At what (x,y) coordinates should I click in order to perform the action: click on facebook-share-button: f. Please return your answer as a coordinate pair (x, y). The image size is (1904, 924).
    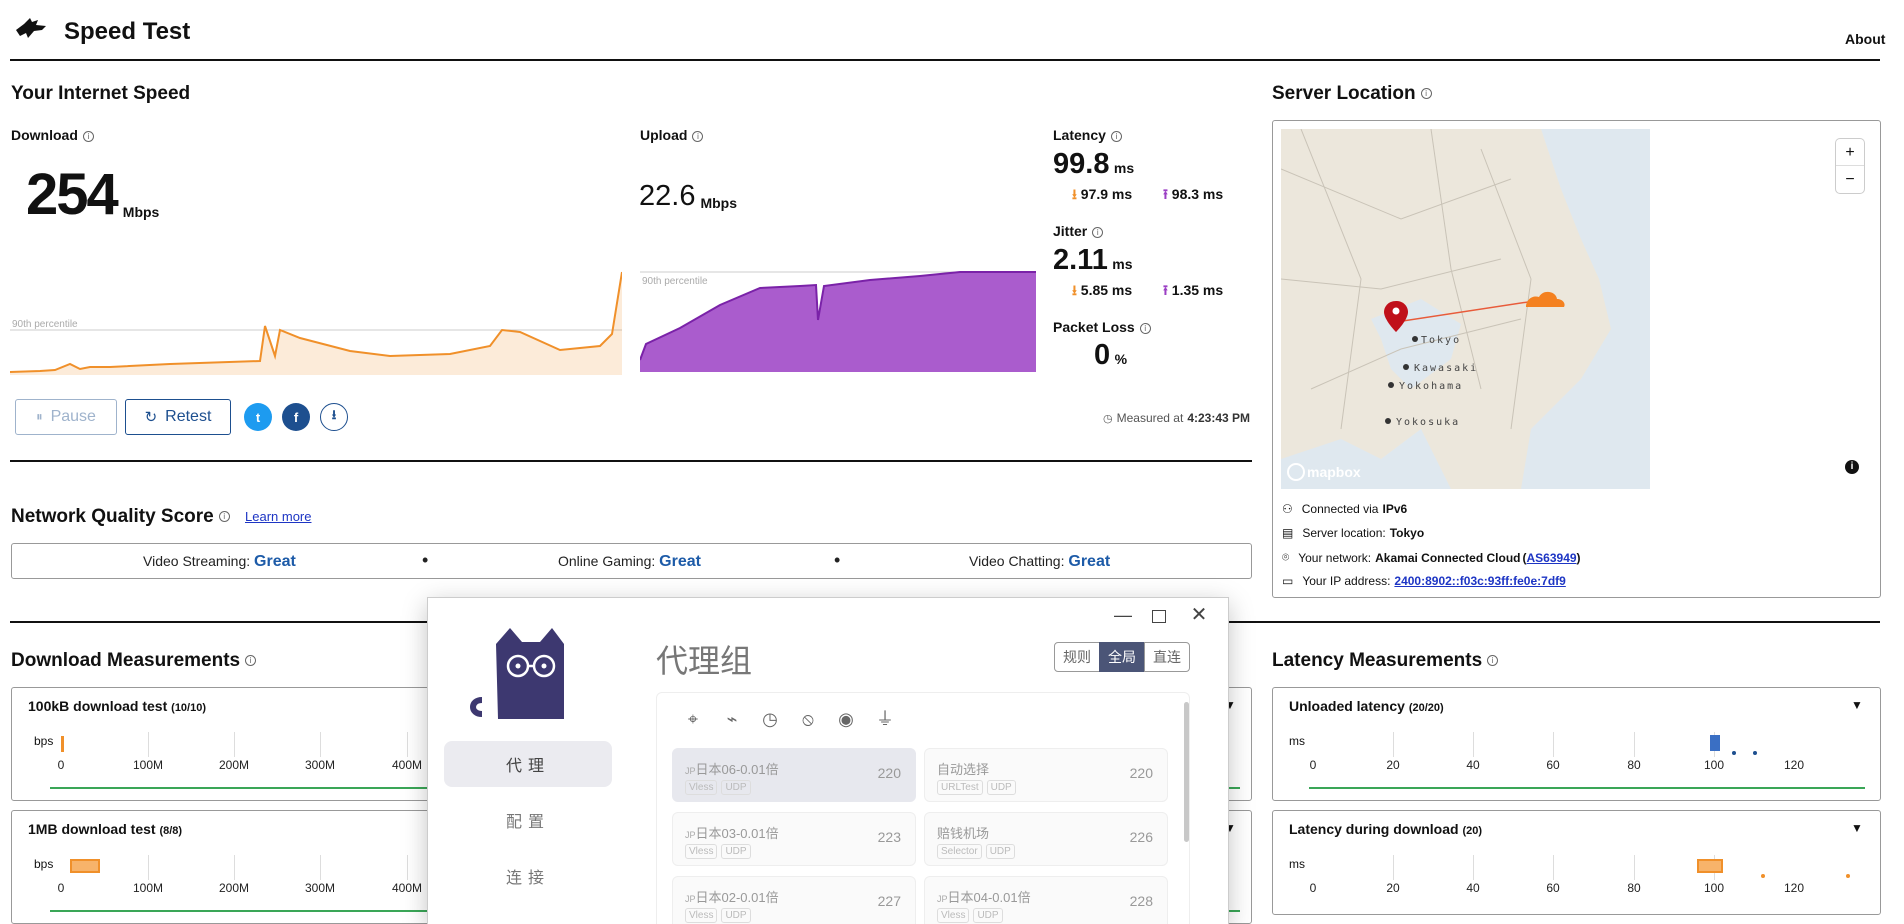
    Looking at the image, I should click on (296, 417).